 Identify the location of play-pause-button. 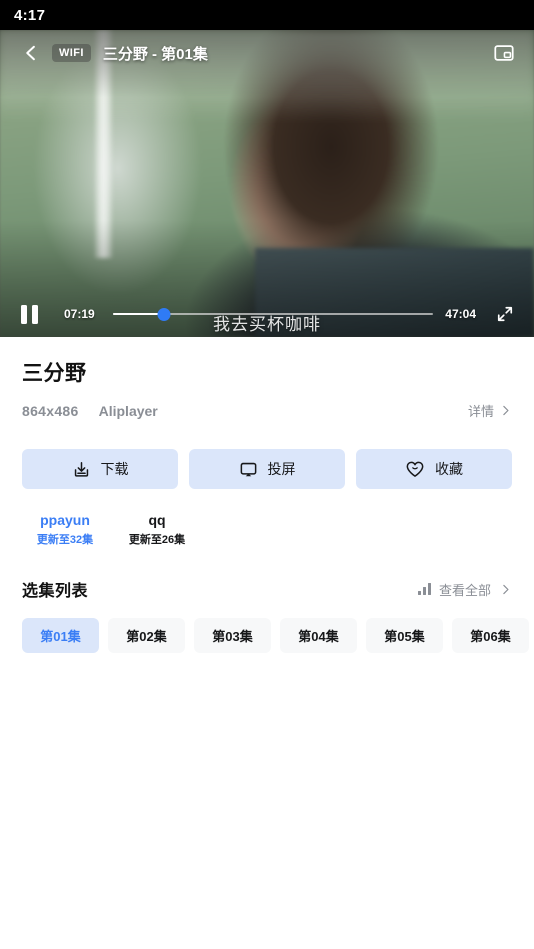
(29, 314).